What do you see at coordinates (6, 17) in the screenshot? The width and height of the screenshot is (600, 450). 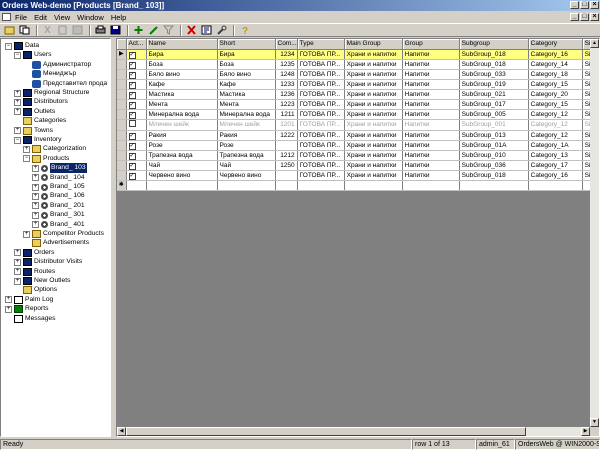 I see `app-icon` at bounding box center [6, 17].